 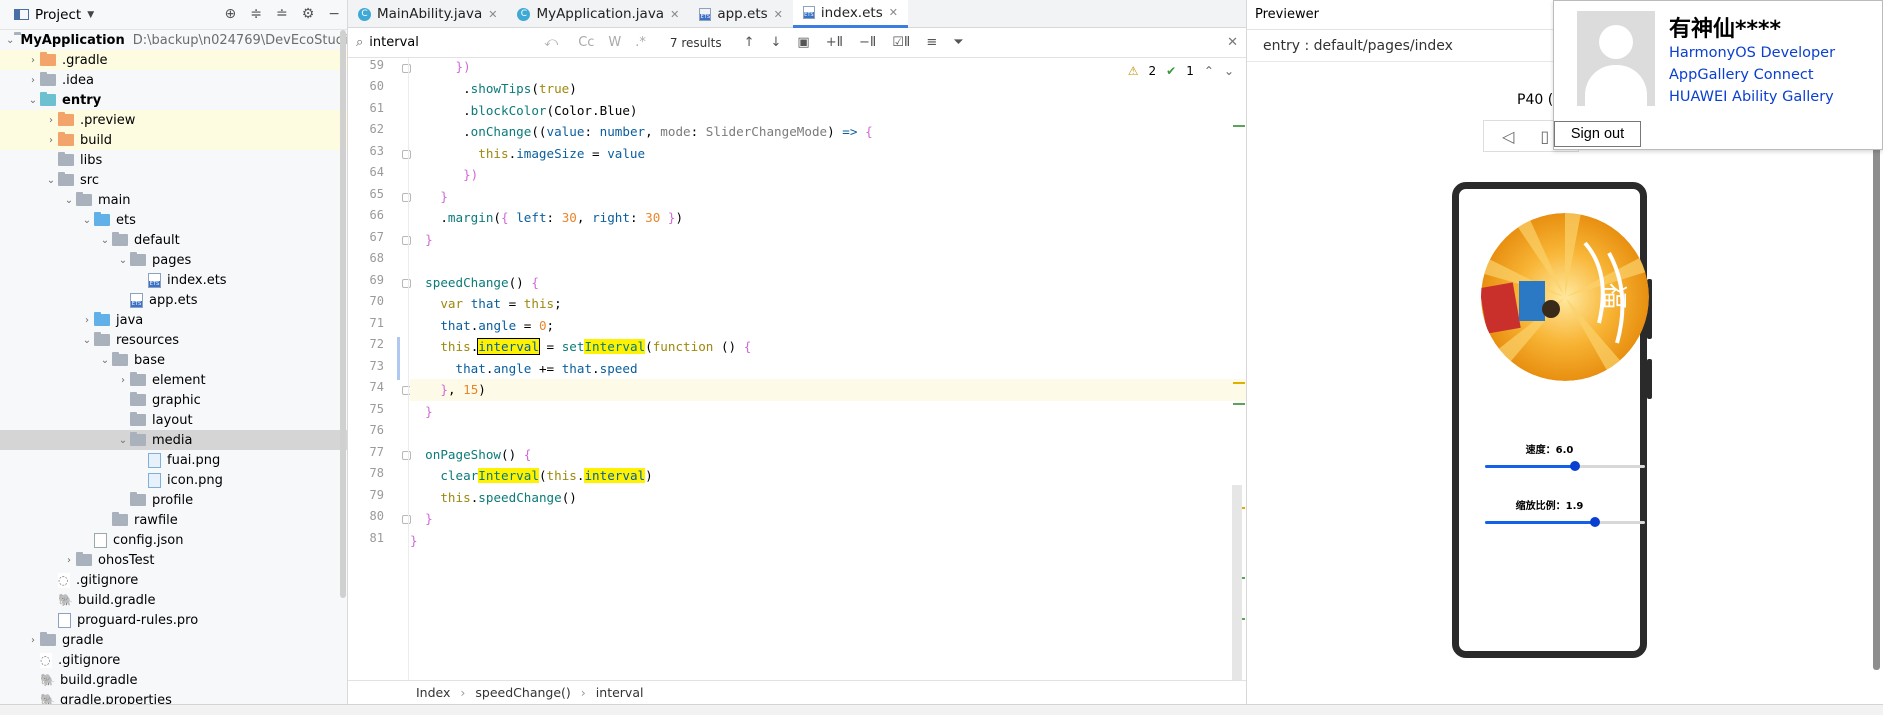 What do you see at coordinates (749, 42) in the screenshot?
I see `arrow-up-icon: ↑` at bounding box center [749, 42].